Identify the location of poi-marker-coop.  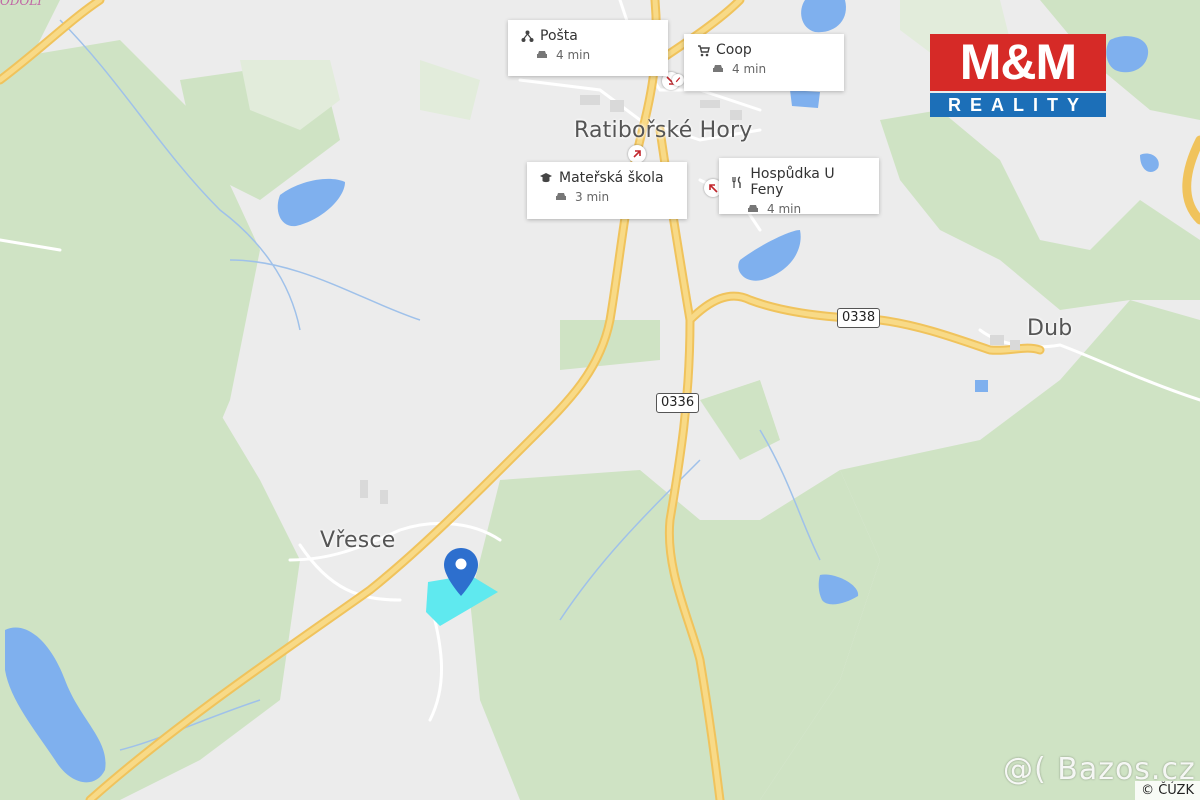
(678, 80).